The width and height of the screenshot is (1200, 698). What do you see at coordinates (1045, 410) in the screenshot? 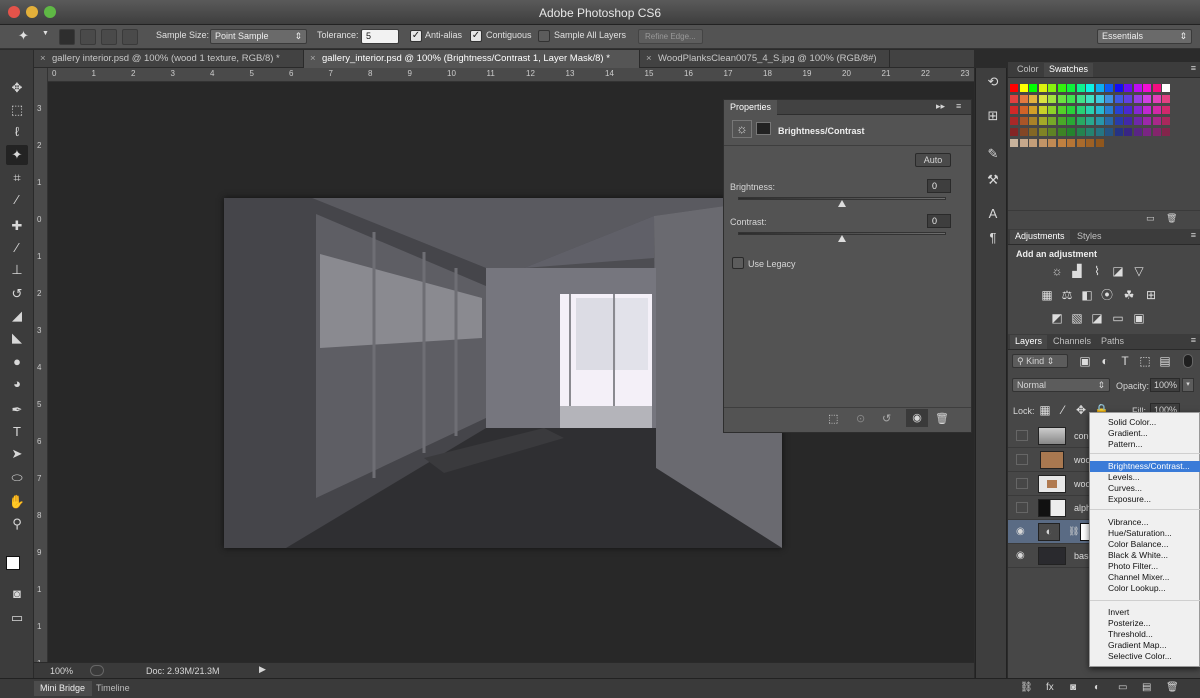
I see `lock-transparent-icon: ▦` at bounding box center [1045, 410].